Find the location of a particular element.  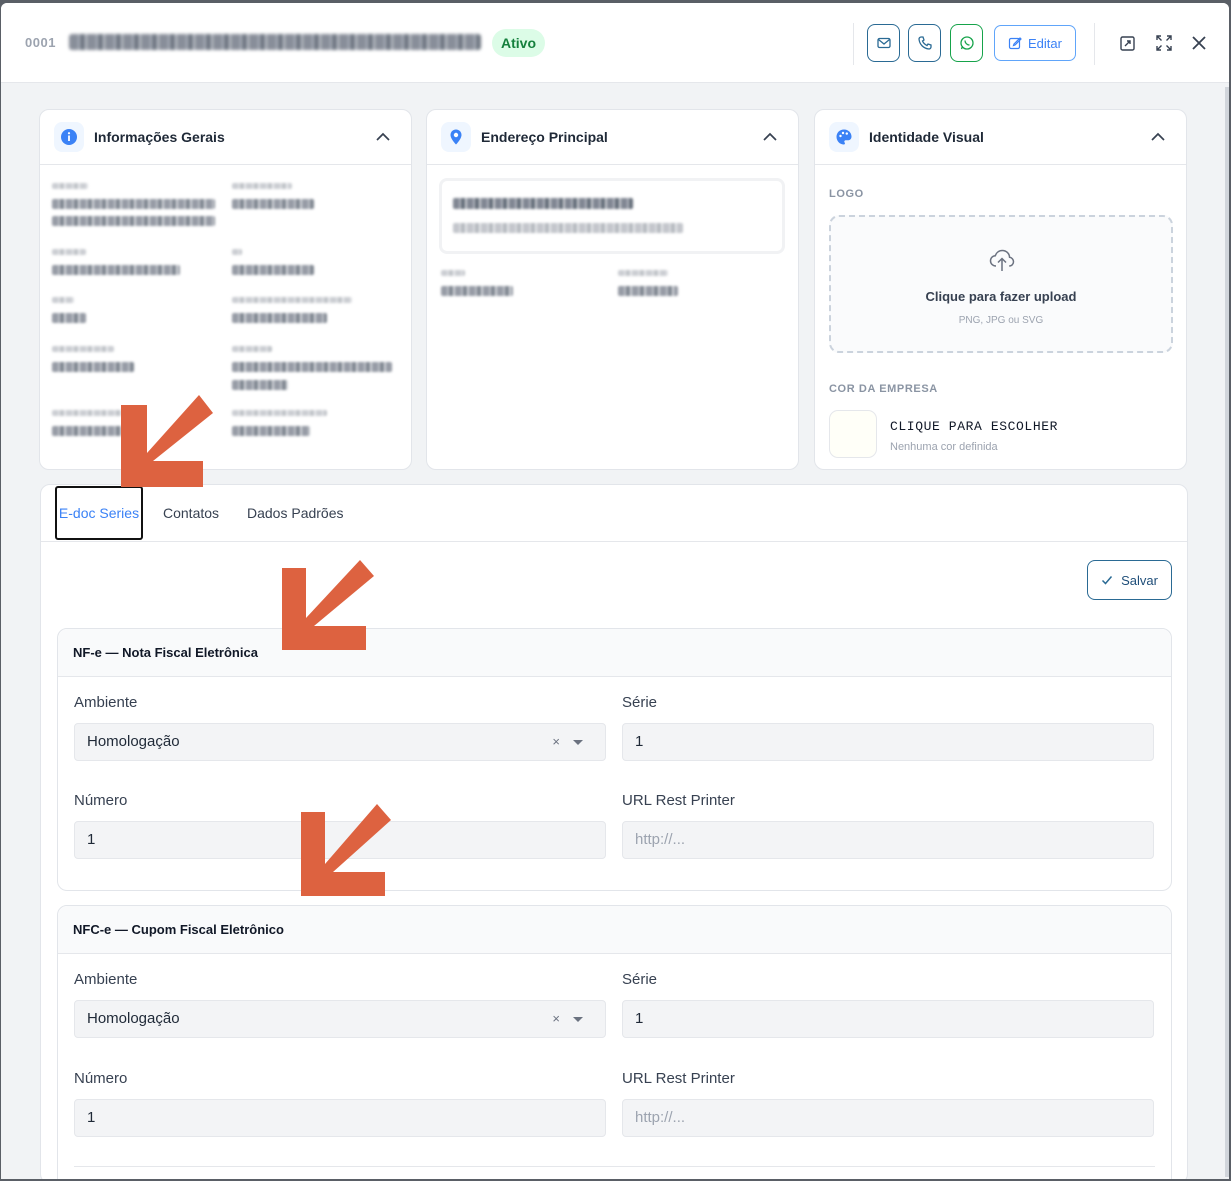

section-title: NFC-e — Cupom Fiscal Eletrônico is located at coordinates (614, 930).